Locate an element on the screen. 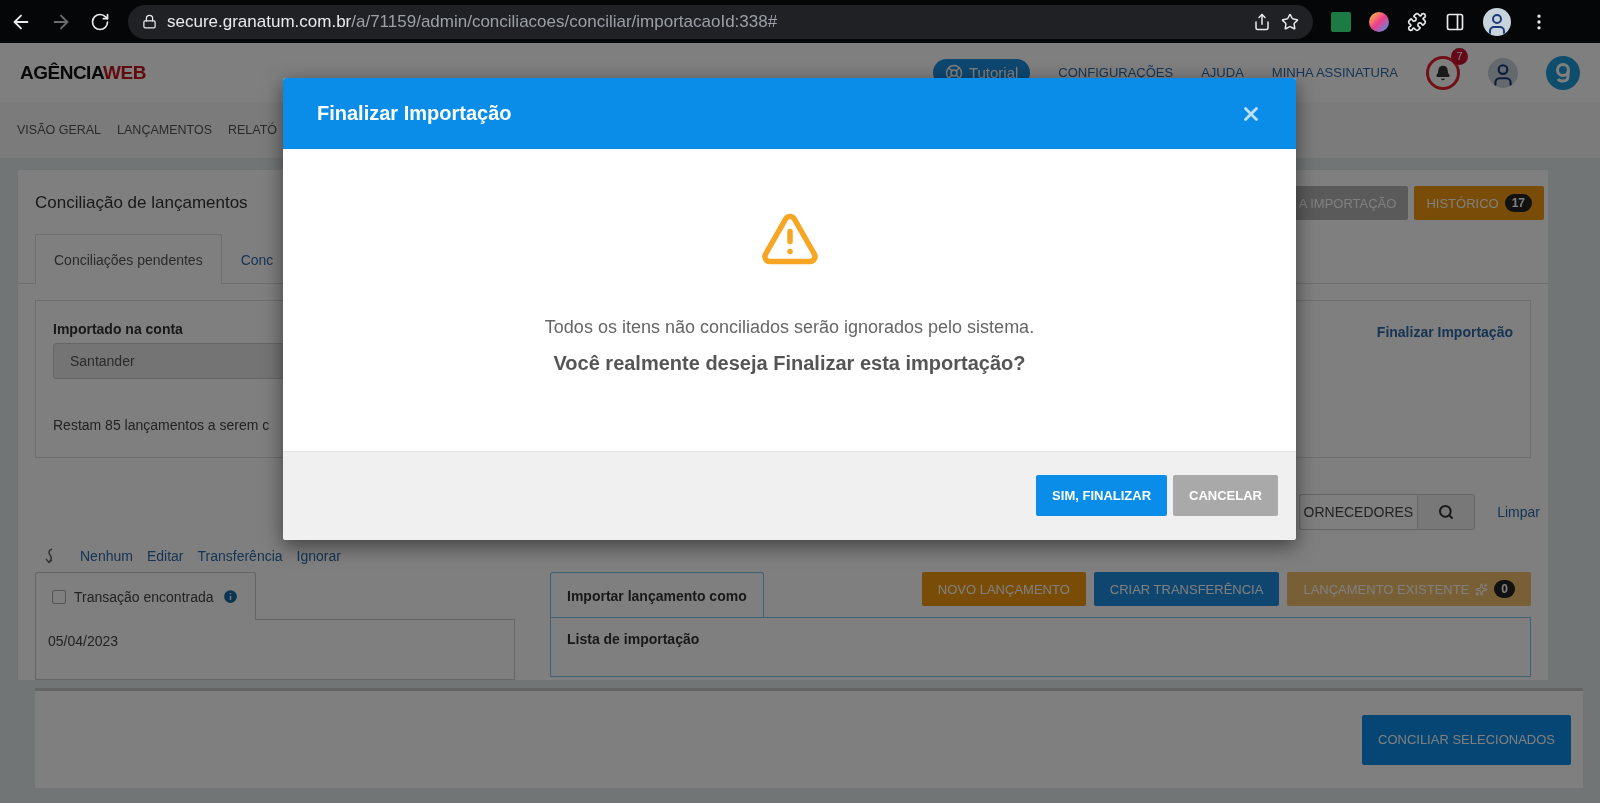  bulk-action-link: Editar is located at coordinates (165, 556).